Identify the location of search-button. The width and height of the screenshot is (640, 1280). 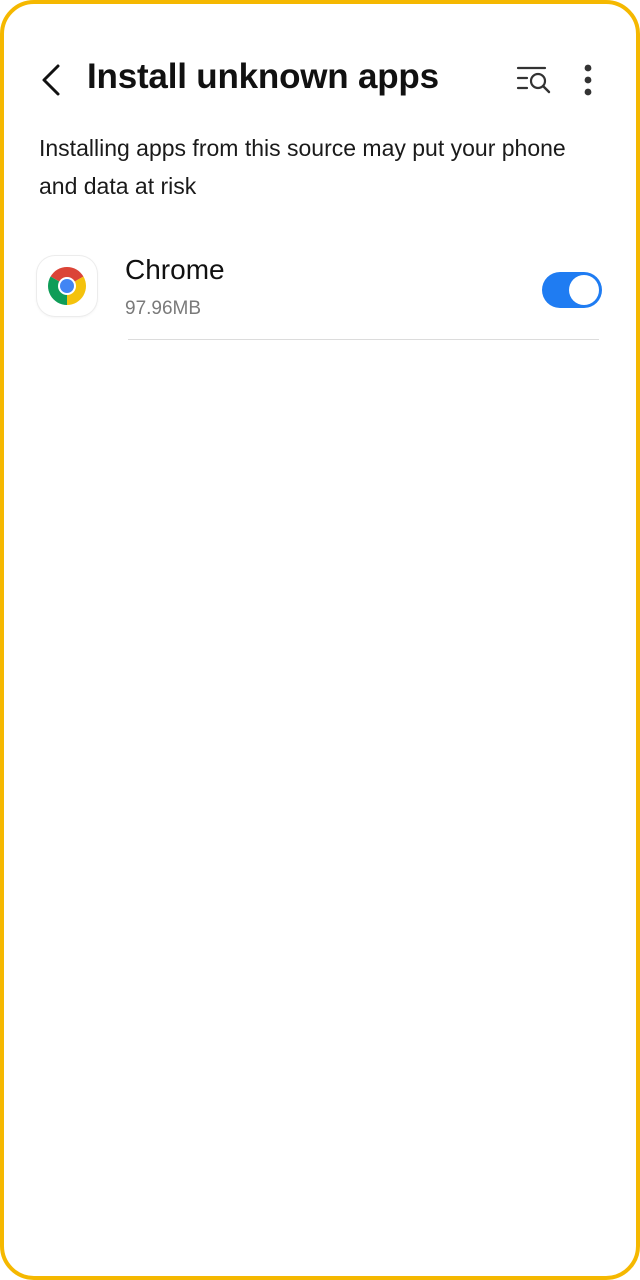
(534, 80).